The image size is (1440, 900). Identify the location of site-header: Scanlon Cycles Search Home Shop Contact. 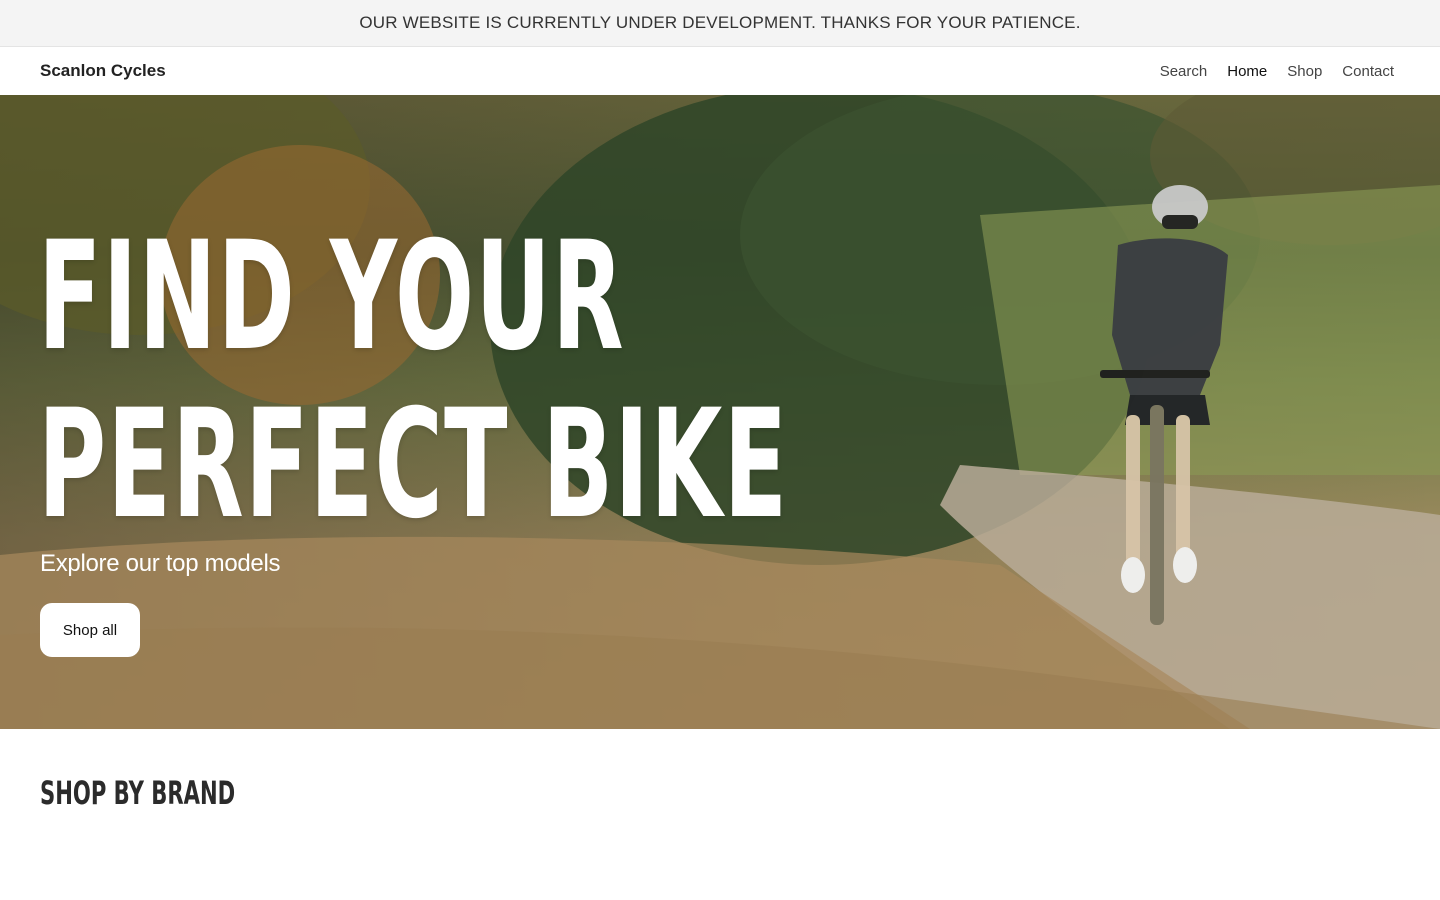
(720, 71).